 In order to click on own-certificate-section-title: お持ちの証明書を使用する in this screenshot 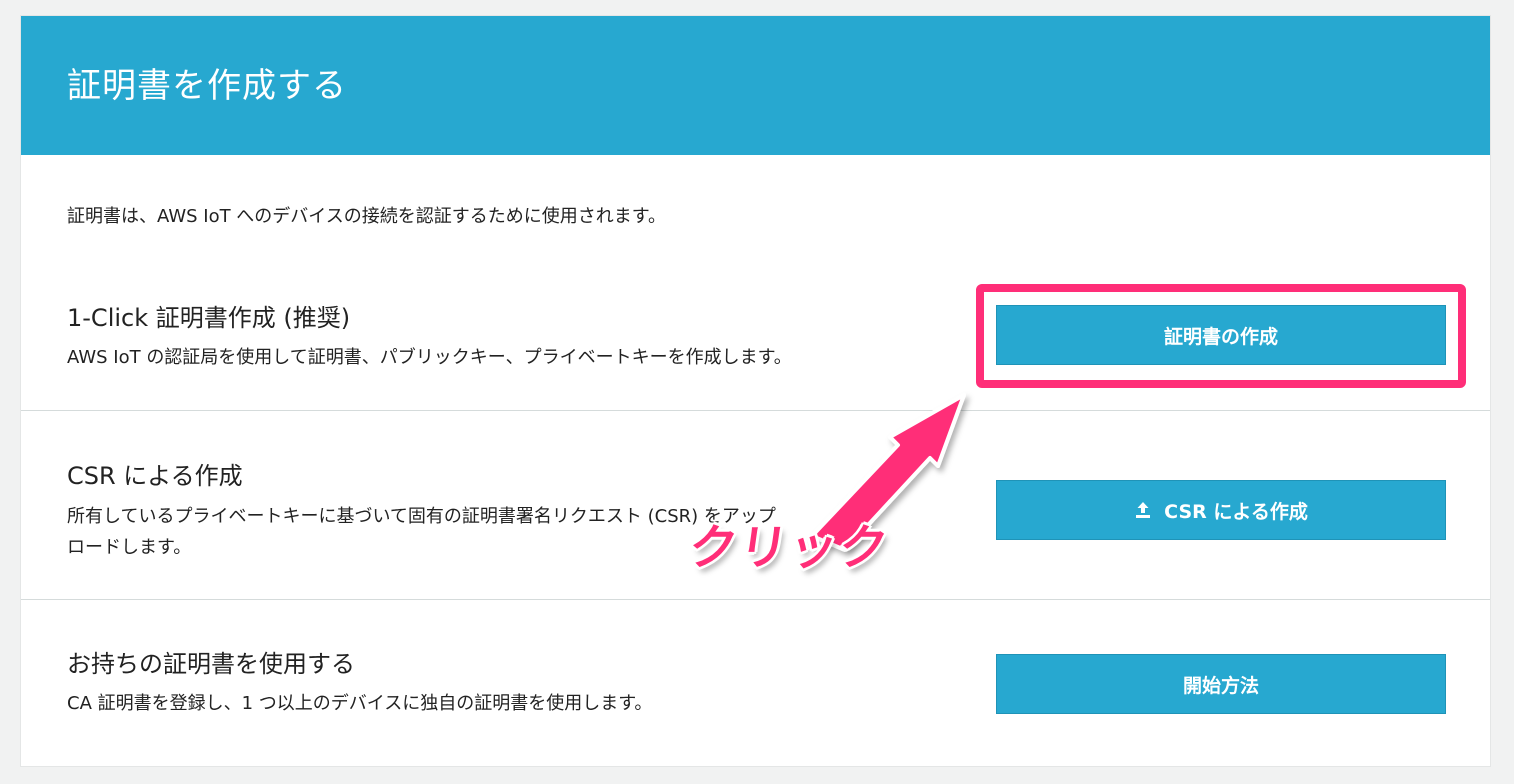, I will do `click(211, 664)`.